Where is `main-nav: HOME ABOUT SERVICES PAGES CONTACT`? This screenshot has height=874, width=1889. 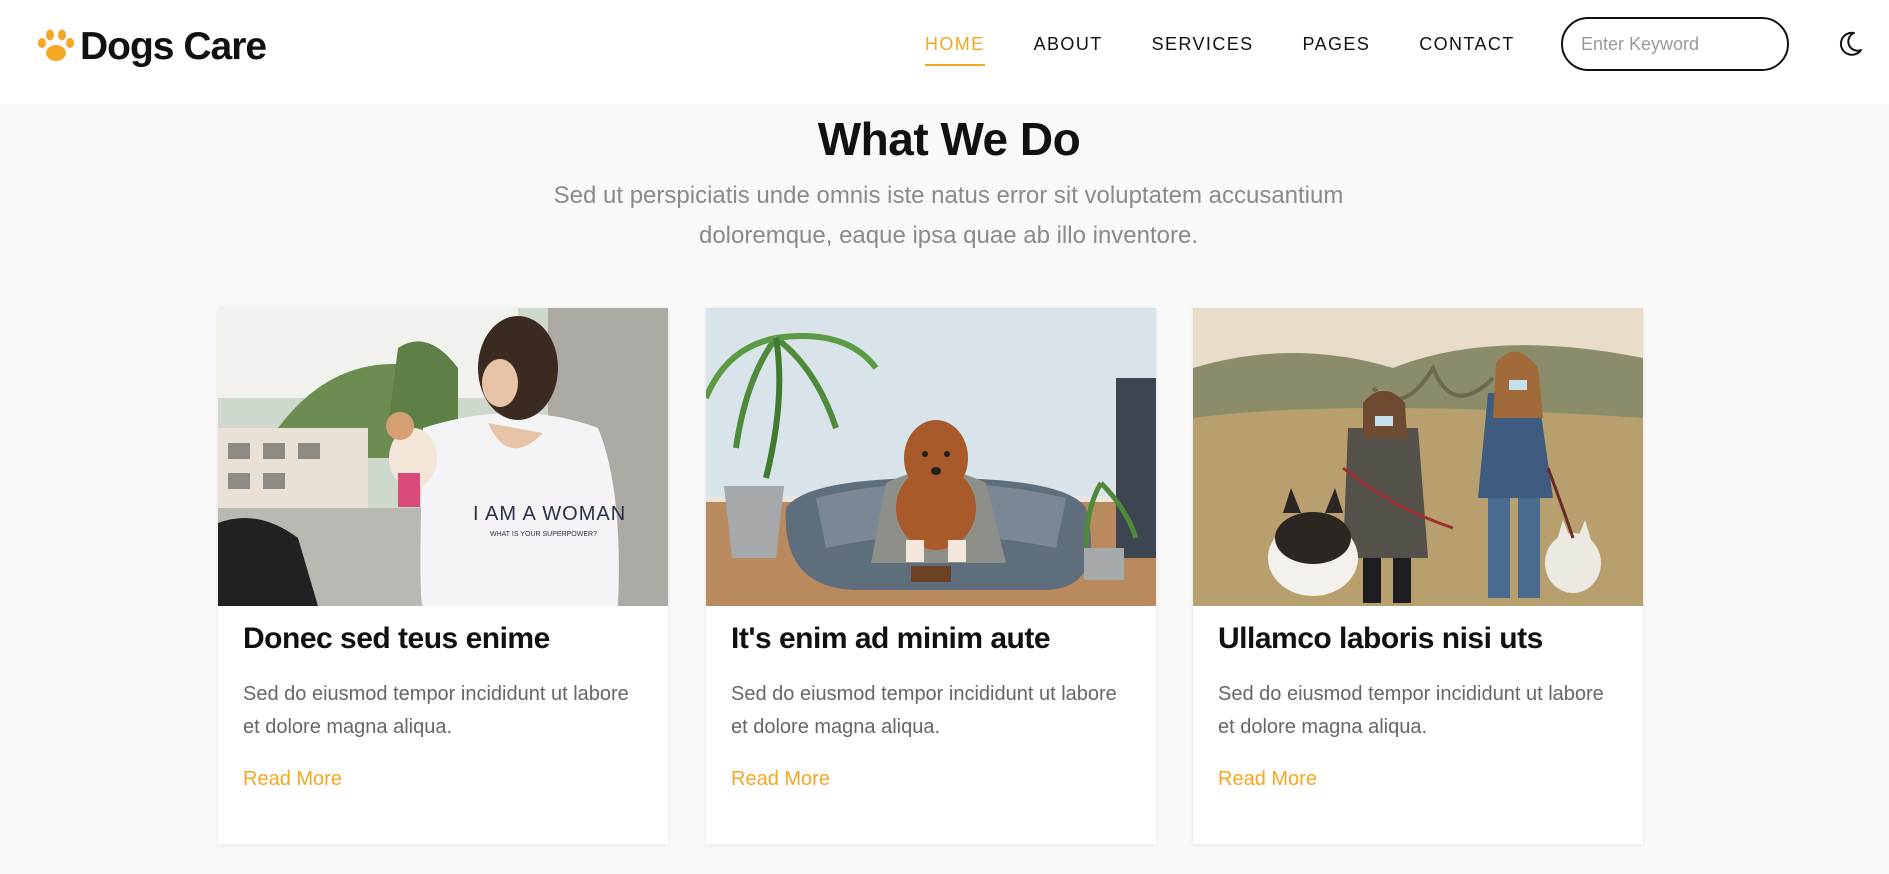
main-nav: HOME ABOUT SERVICES PAGES CONTACT is located at coordinates (1244, 49).